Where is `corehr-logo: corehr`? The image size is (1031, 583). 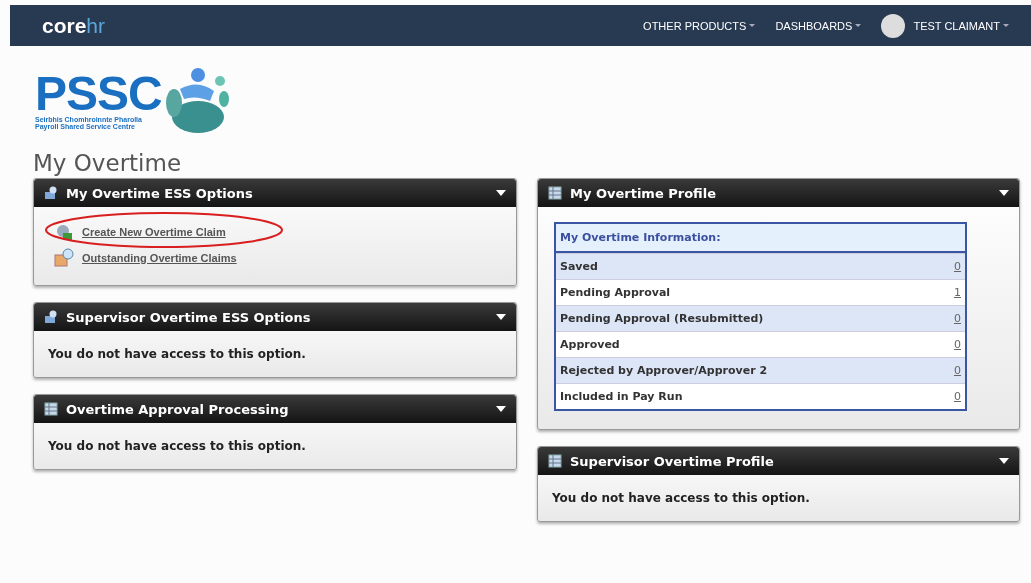 corehr-logo: corehr is located at coordinates (74, 25).